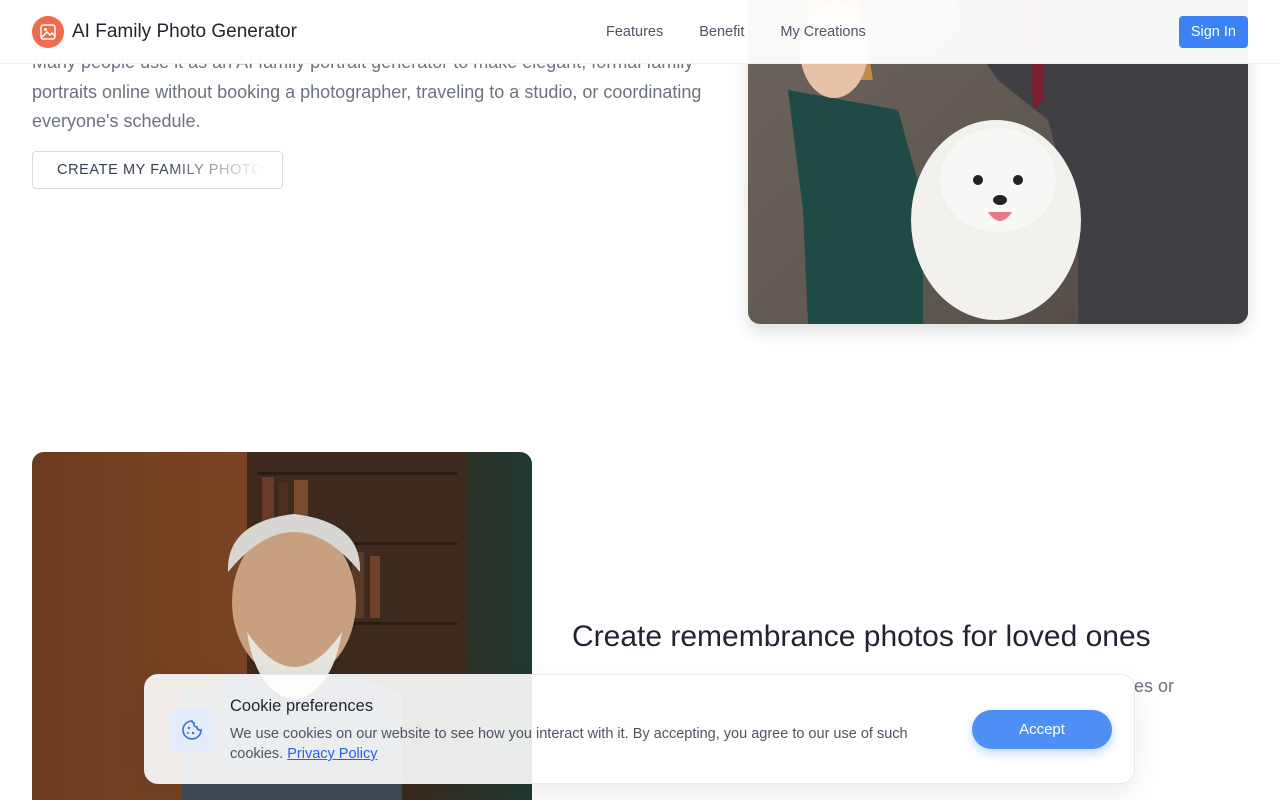 The image size is (1280, 800). Describe the element at coordinates (721, 32) in the screenshot. I see `nav-link-benefit: Benefit` at that location.